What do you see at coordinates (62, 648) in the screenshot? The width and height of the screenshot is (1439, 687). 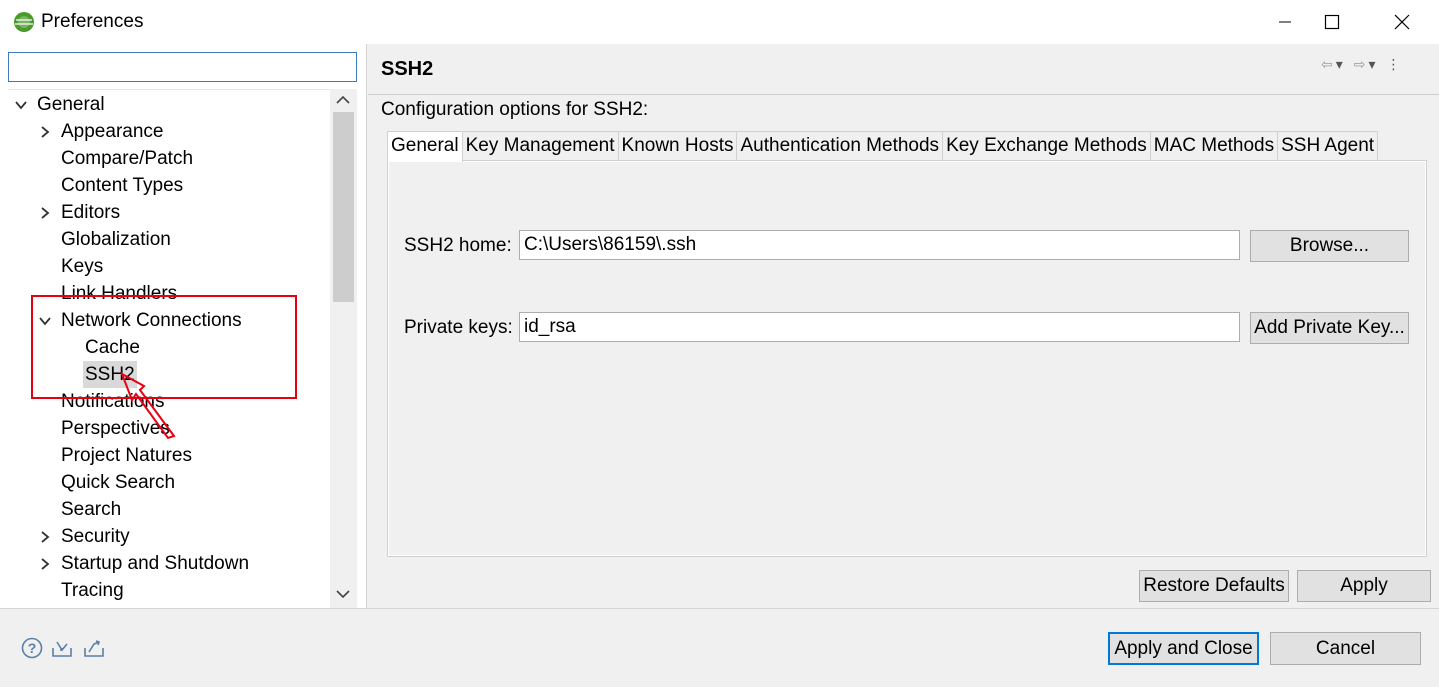 I see `import-icon` at bounding box center [62, 648].